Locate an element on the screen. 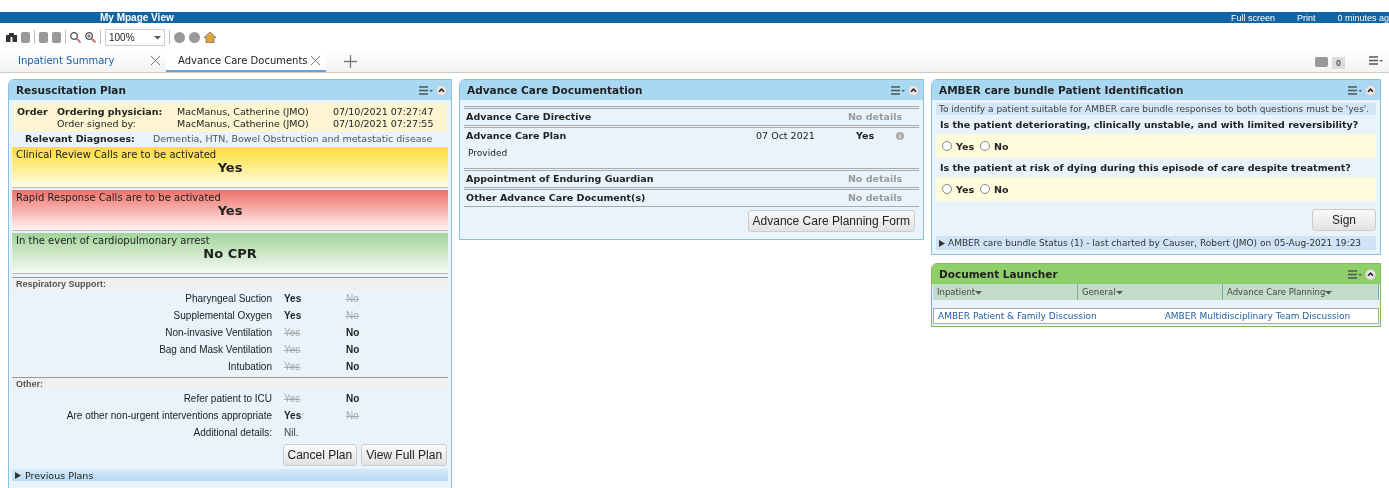  panel-title: Resuscitation Plan is located at coordinates (71, 90).